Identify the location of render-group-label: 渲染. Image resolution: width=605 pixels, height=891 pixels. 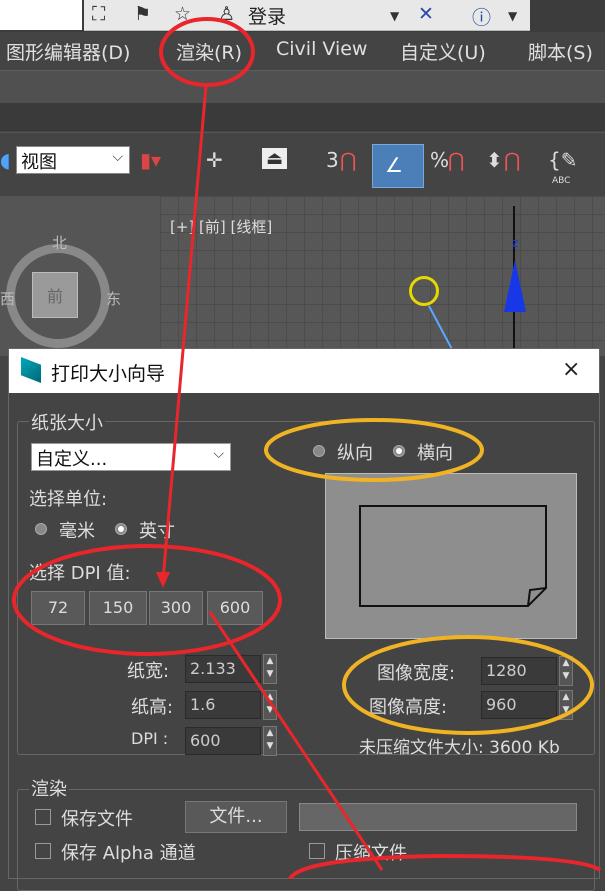
(49, 788).